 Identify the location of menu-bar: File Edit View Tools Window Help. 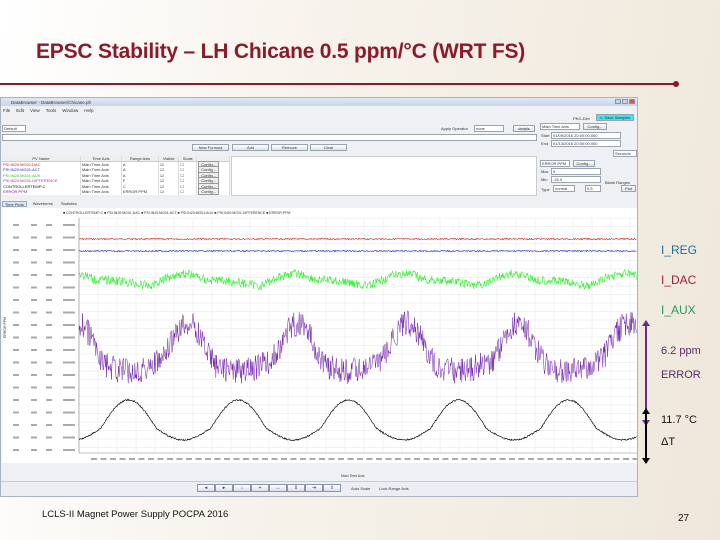
(319, 110).